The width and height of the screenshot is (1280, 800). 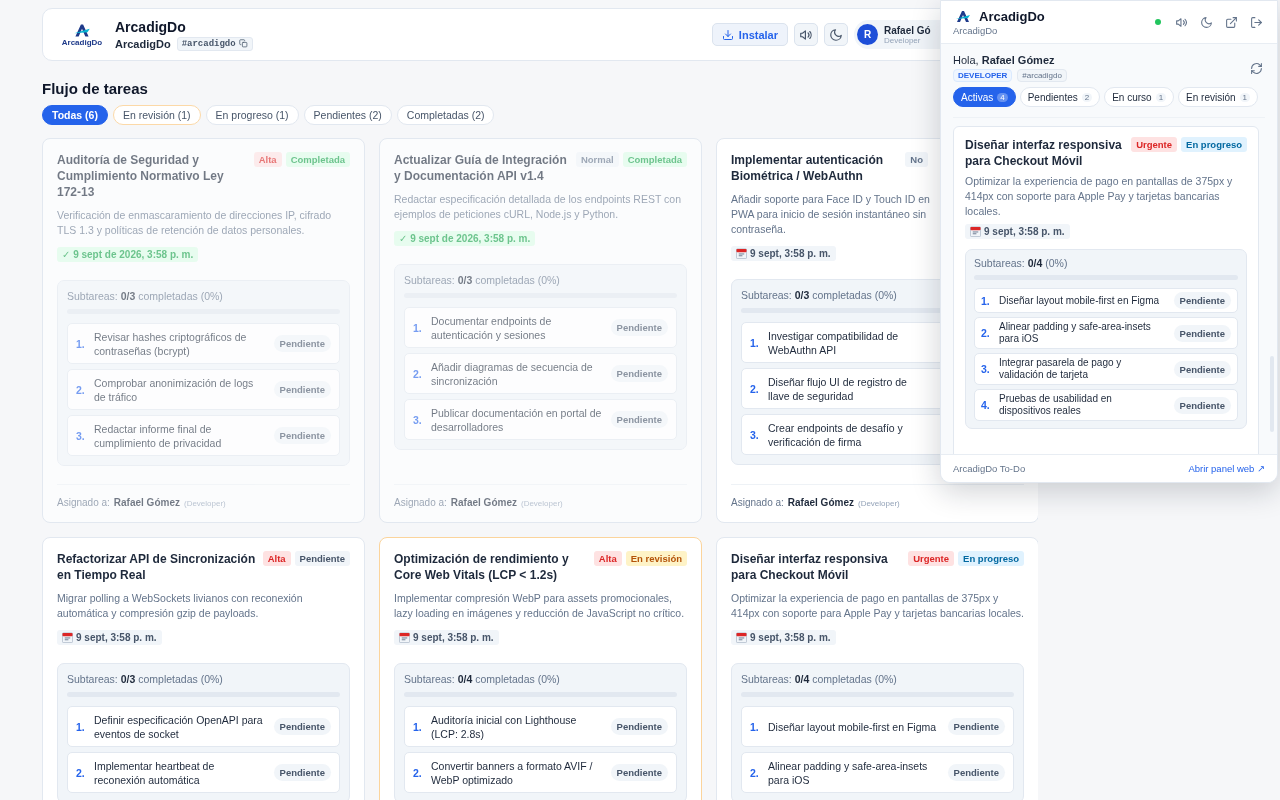 What do you see at coordinates (907, 30) in the screenshot?
I see `user-name: Rafael Gó` at bounding box center [907, 30].